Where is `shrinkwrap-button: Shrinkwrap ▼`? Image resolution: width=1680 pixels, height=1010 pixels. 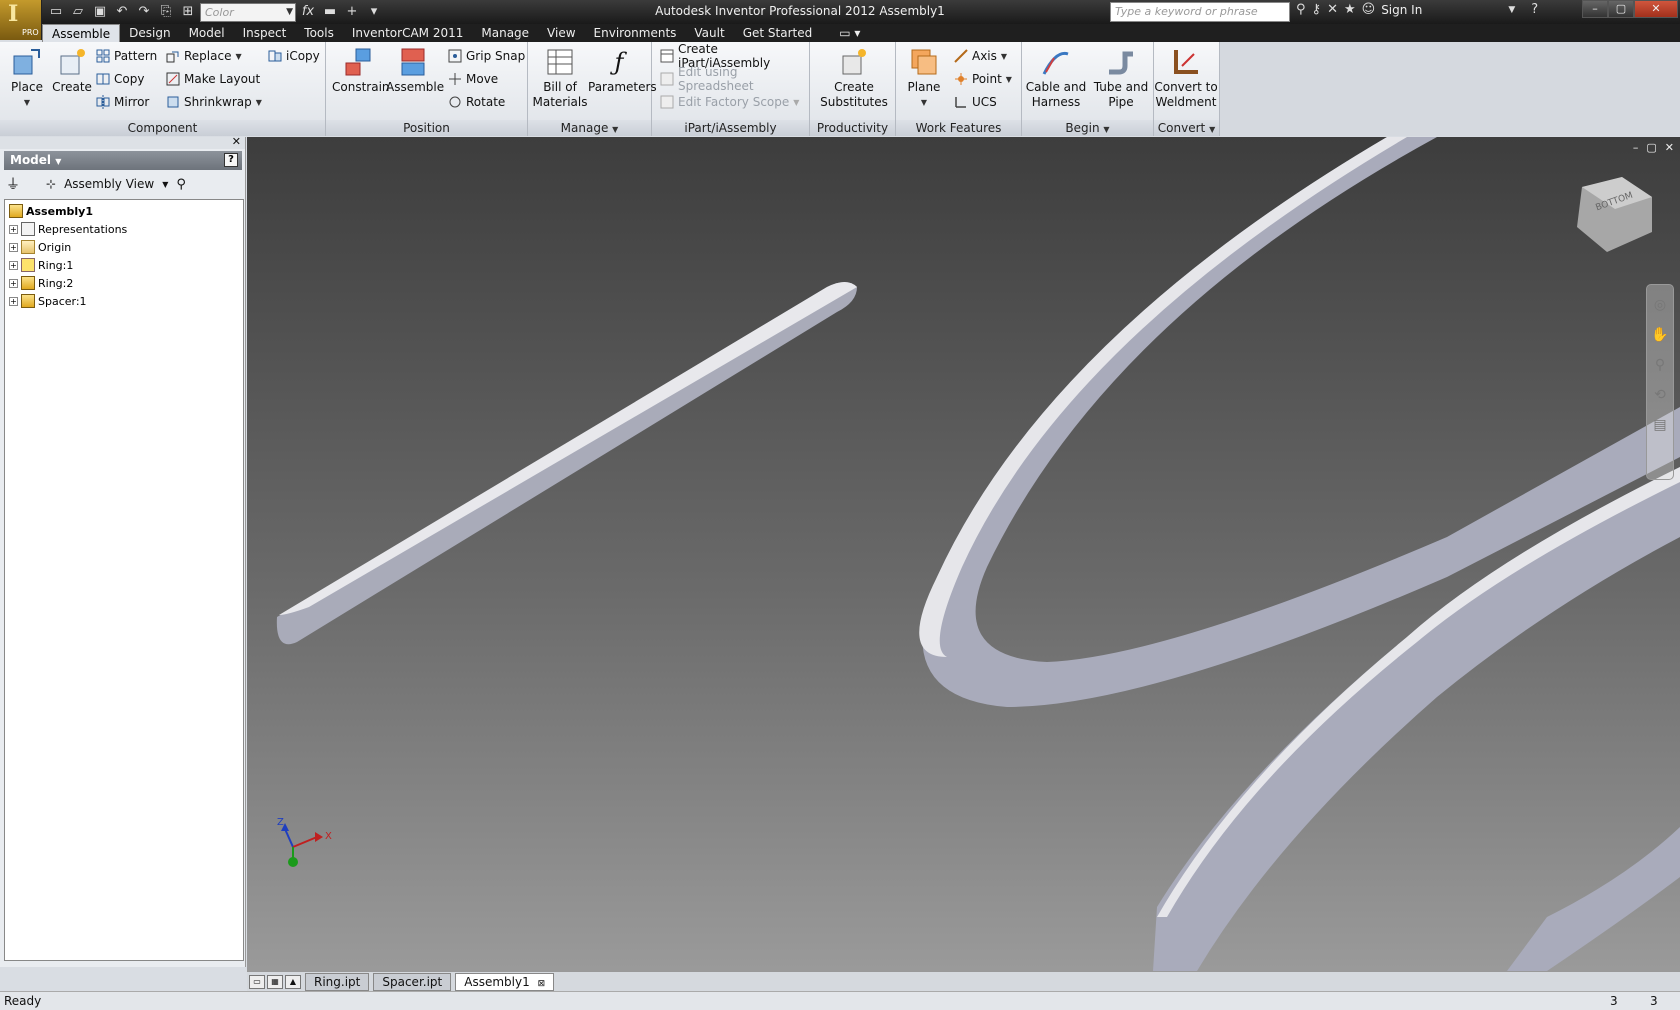 shrinkwrap-button: Shrinkwrap ▼ is located at coordinates (214, 102).